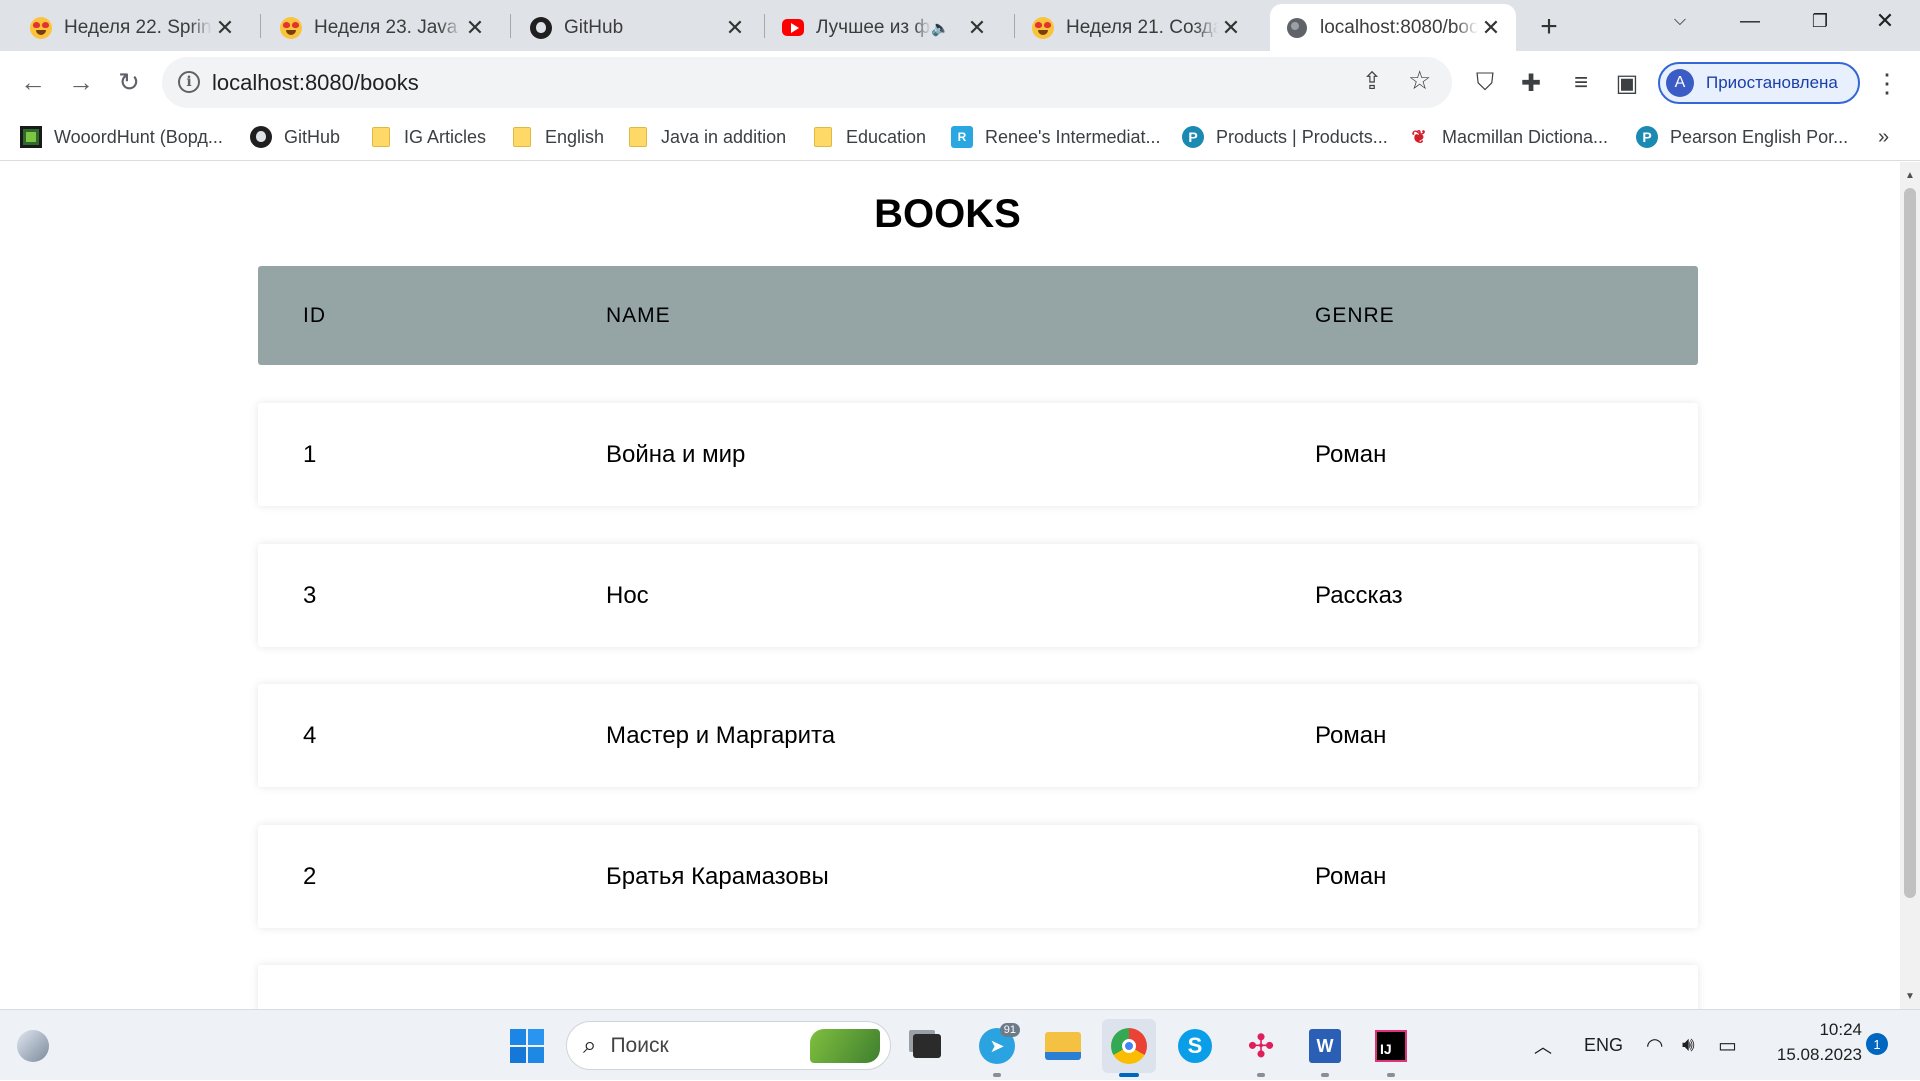 The width and height of the screenshot is (1920, 1081). What do you see at coordinates (724, 136) in the screenshot?
I see `bookmark-label: Java in addition` at bounding box center [724, 136].